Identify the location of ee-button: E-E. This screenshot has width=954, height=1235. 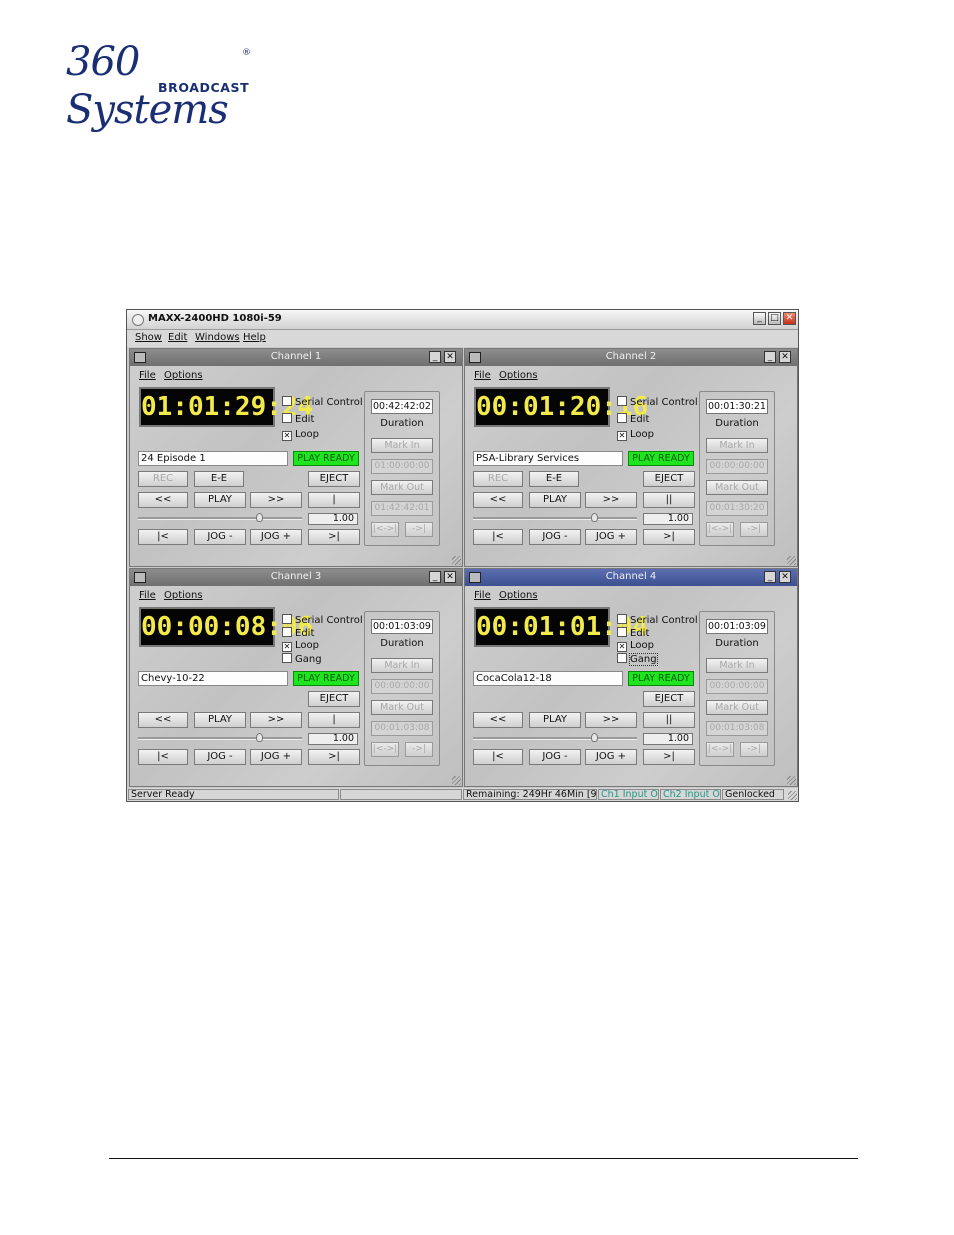
(554, 479).